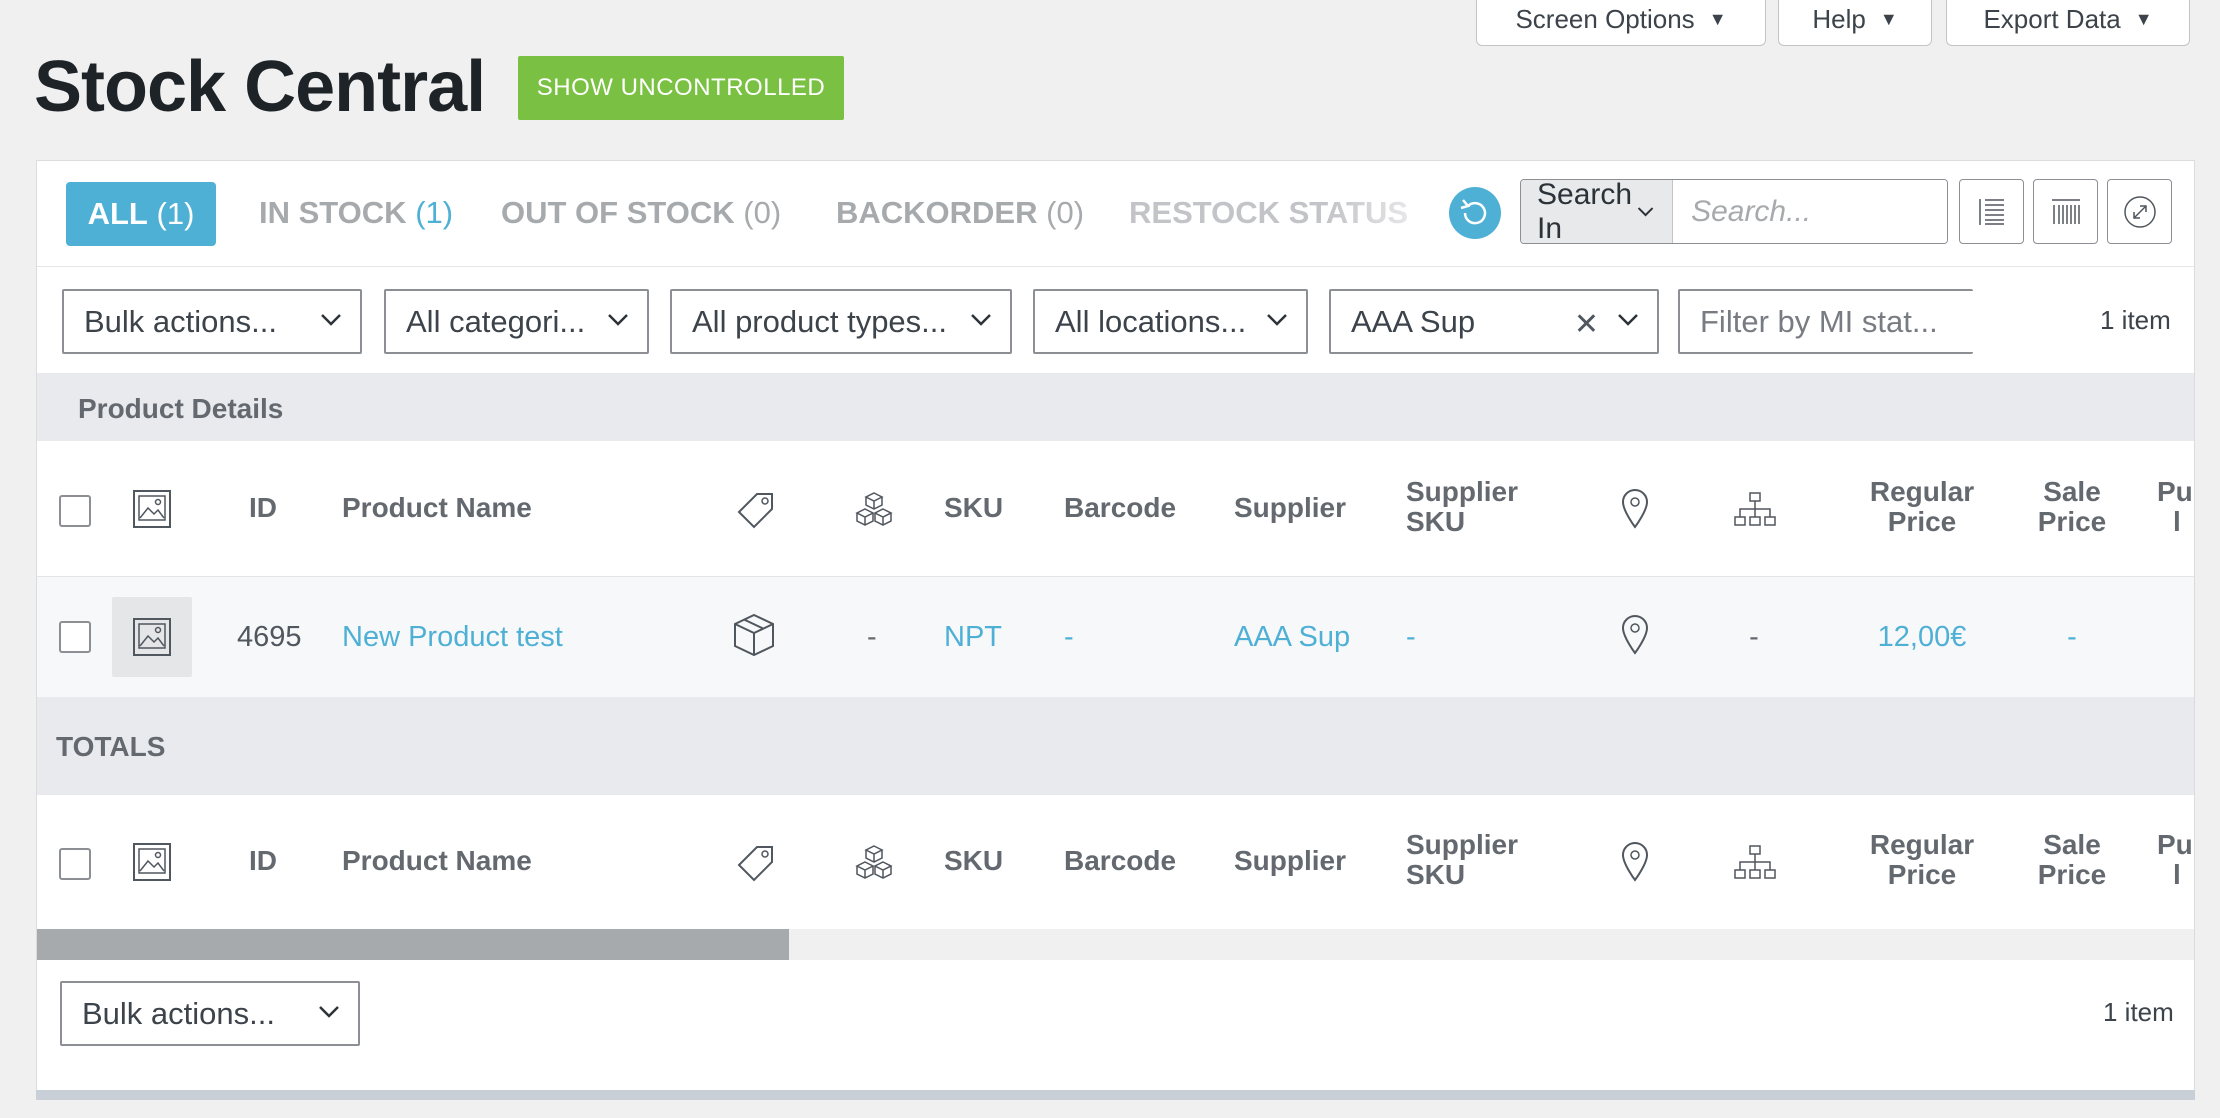  I want to click on search-box: Search In, so click(1734, 211).